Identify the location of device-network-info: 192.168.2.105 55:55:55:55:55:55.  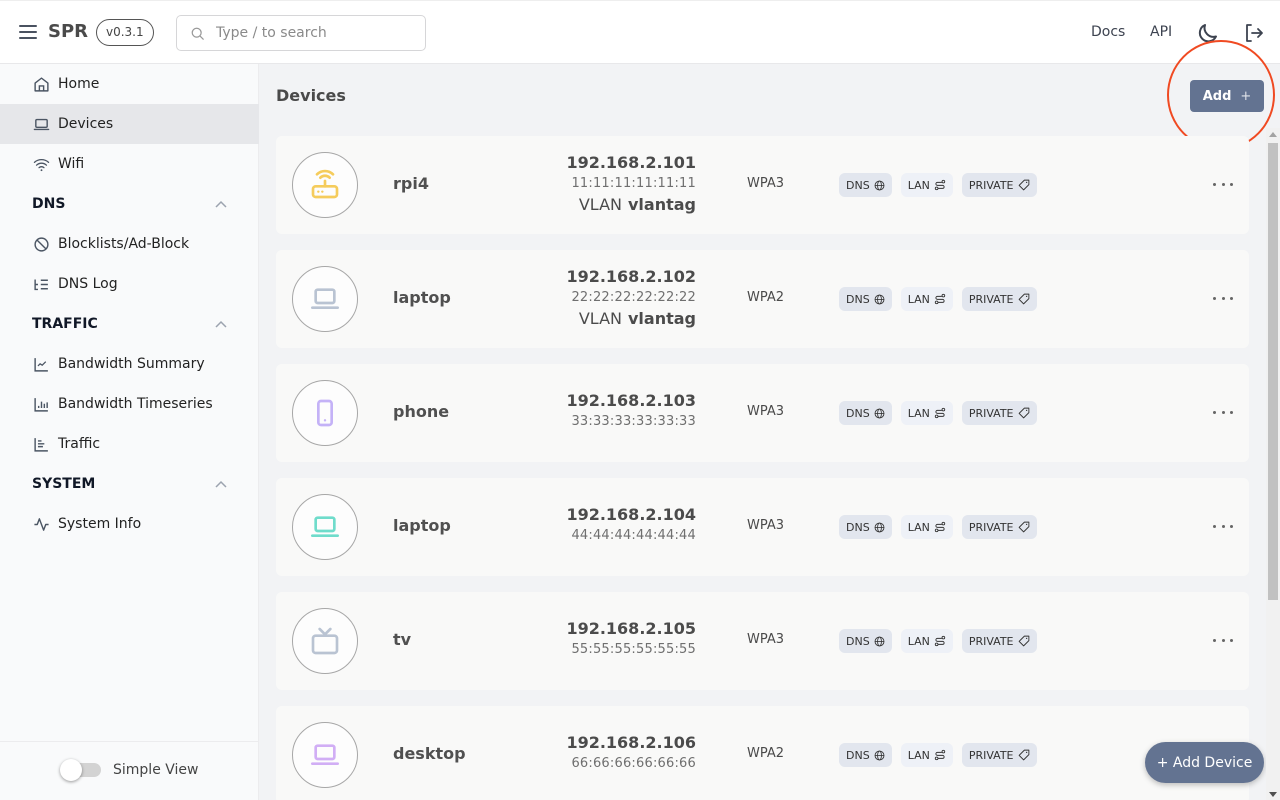
(616, 640).